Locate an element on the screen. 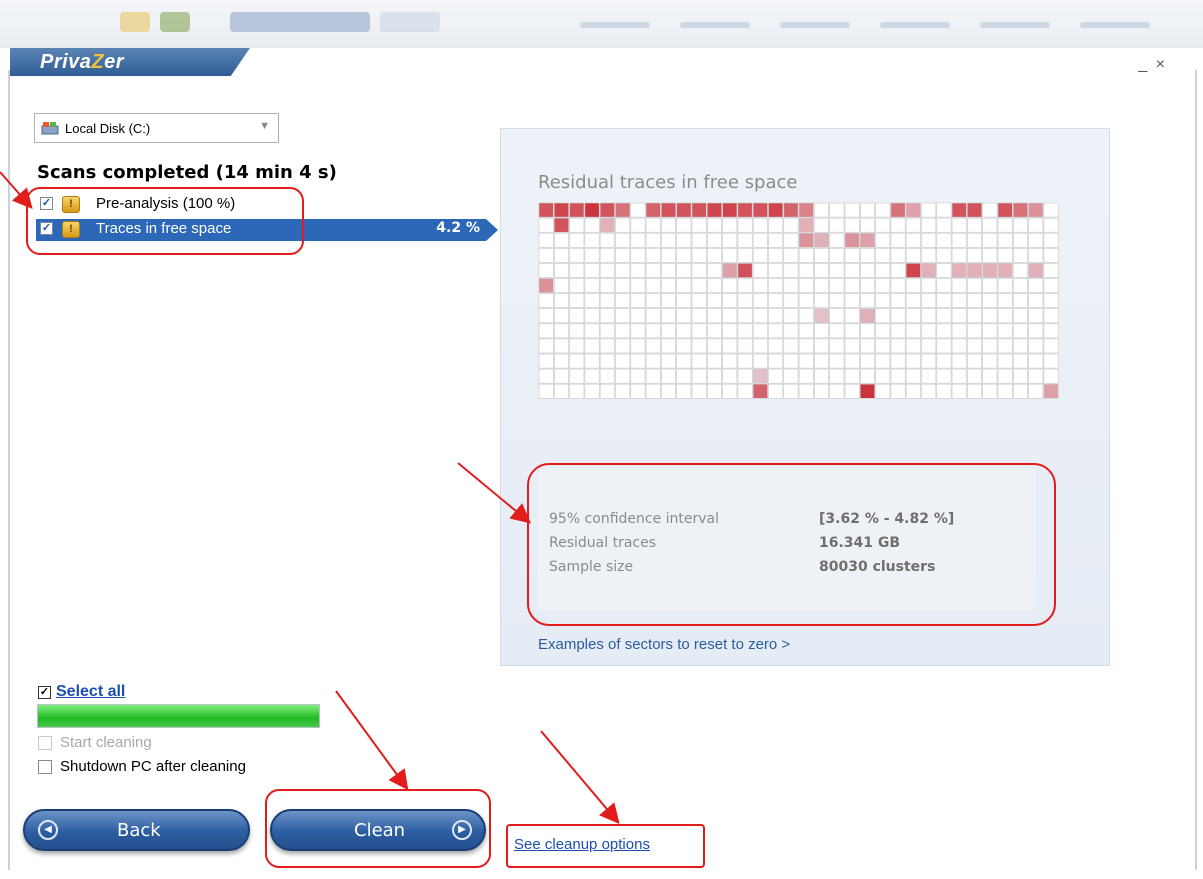 The width and height of the screenshot is (1203, 879). scan-item-pre-analysis: ✓ ! Pre-analysis (100 %) is located at coordinates (261, 205).